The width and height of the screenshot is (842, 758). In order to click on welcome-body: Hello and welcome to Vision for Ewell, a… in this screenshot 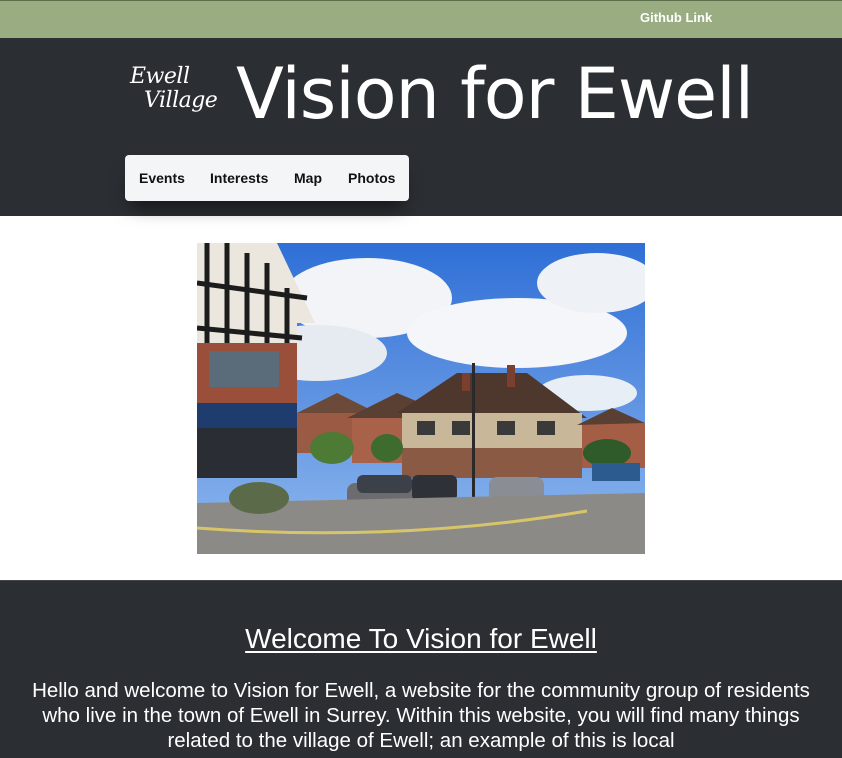, I will do `click(421, 715)`.